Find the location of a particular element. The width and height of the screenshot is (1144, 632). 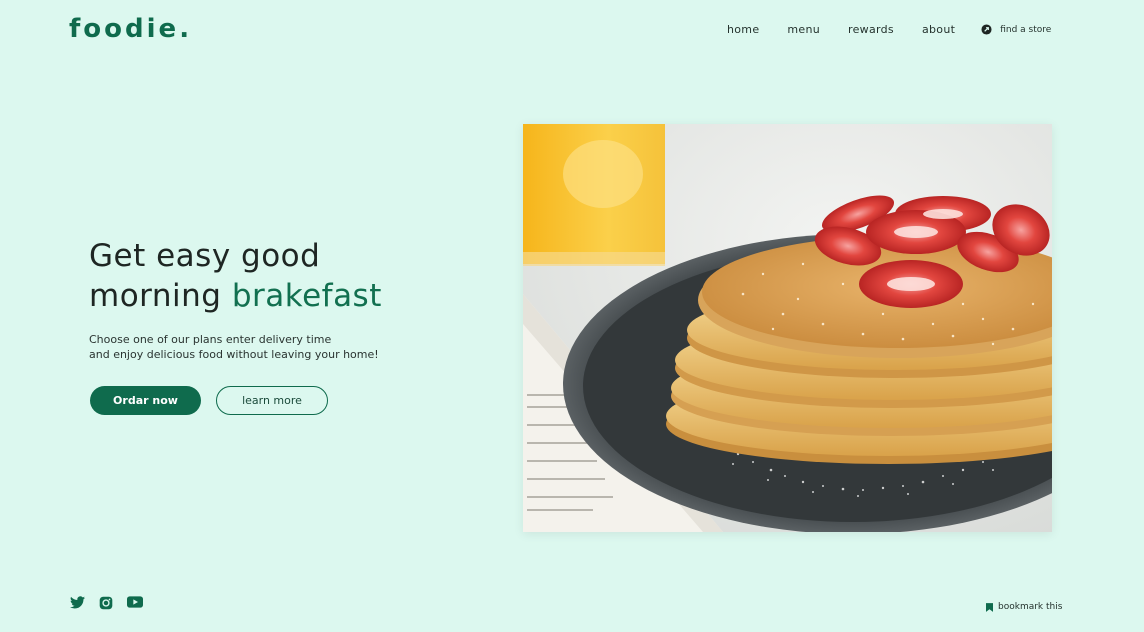

bookmark-link: bookmark this is located at coordinates (1024, 607).